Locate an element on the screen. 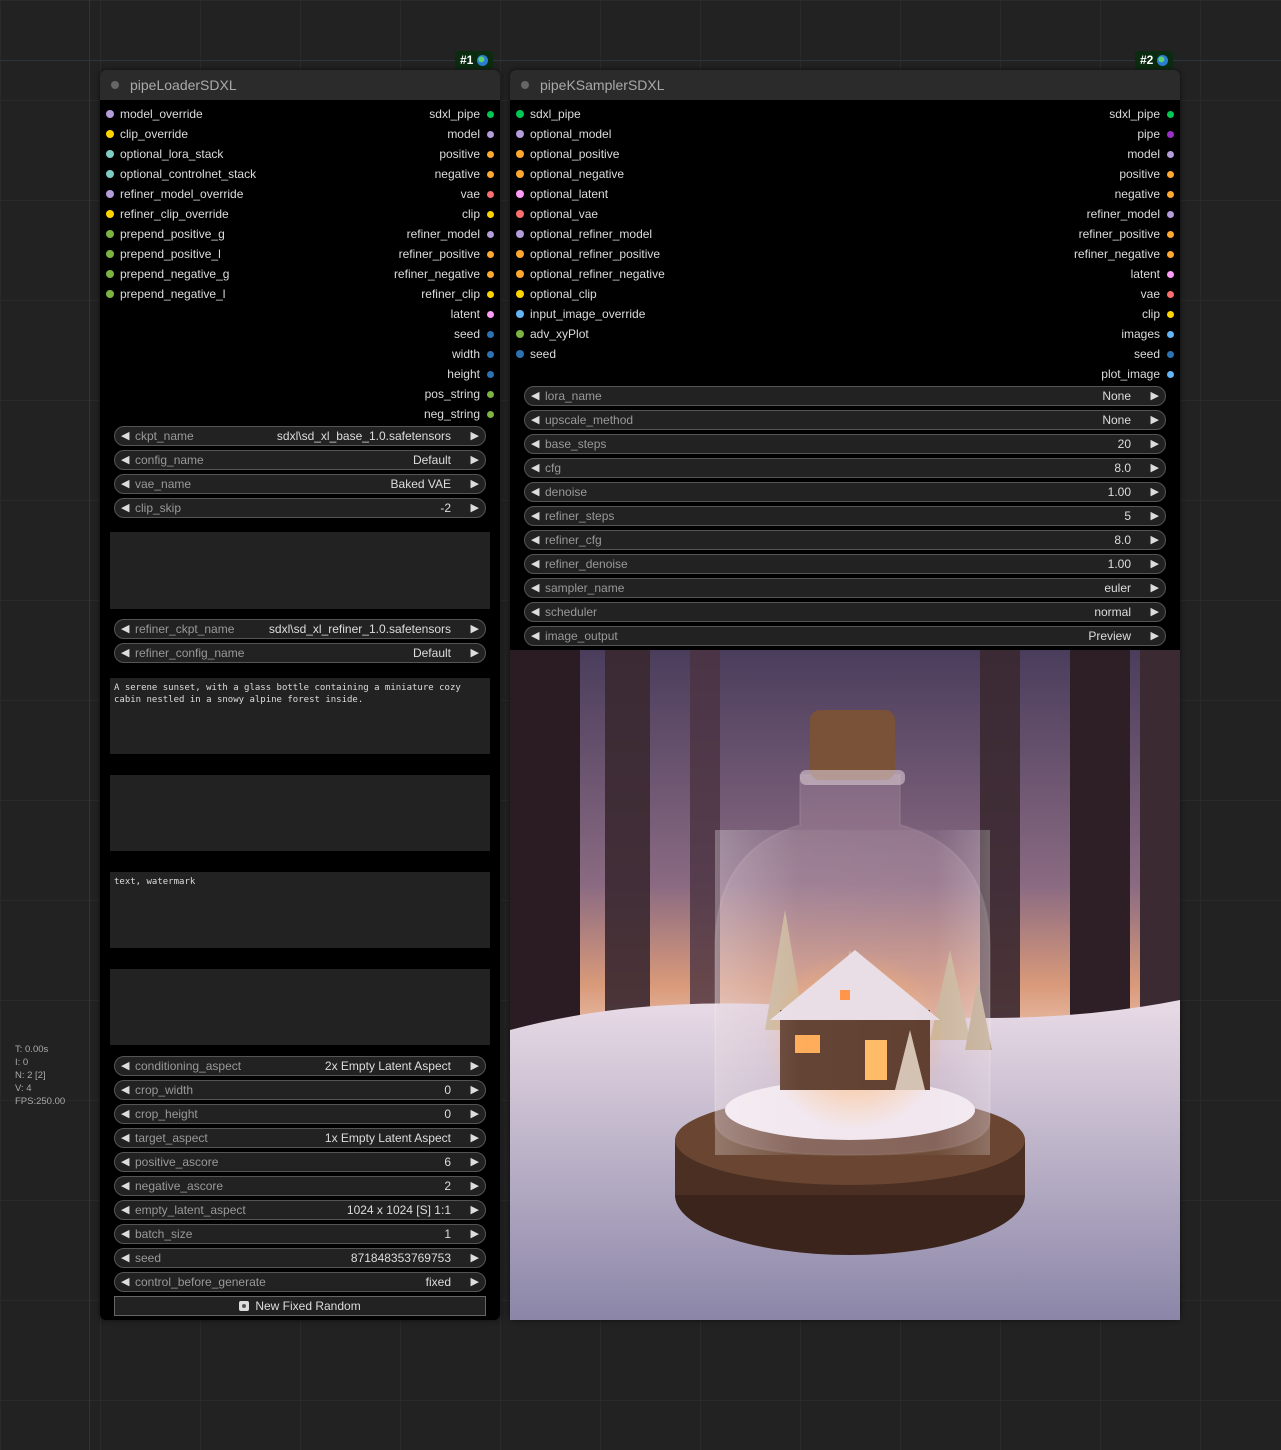 This screenshot has height=1450, width=1281. input-slot-seed: seed is located at coordinates (660, 354).